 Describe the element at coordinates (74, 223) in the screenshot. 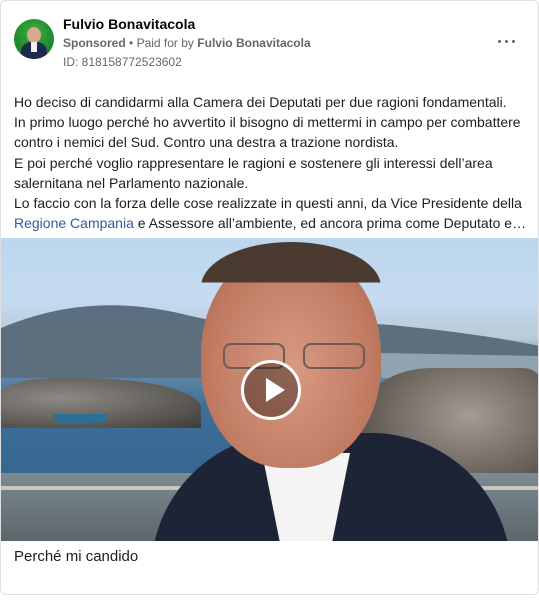

I see `regione-campania-link: Regione Campania` at that location.